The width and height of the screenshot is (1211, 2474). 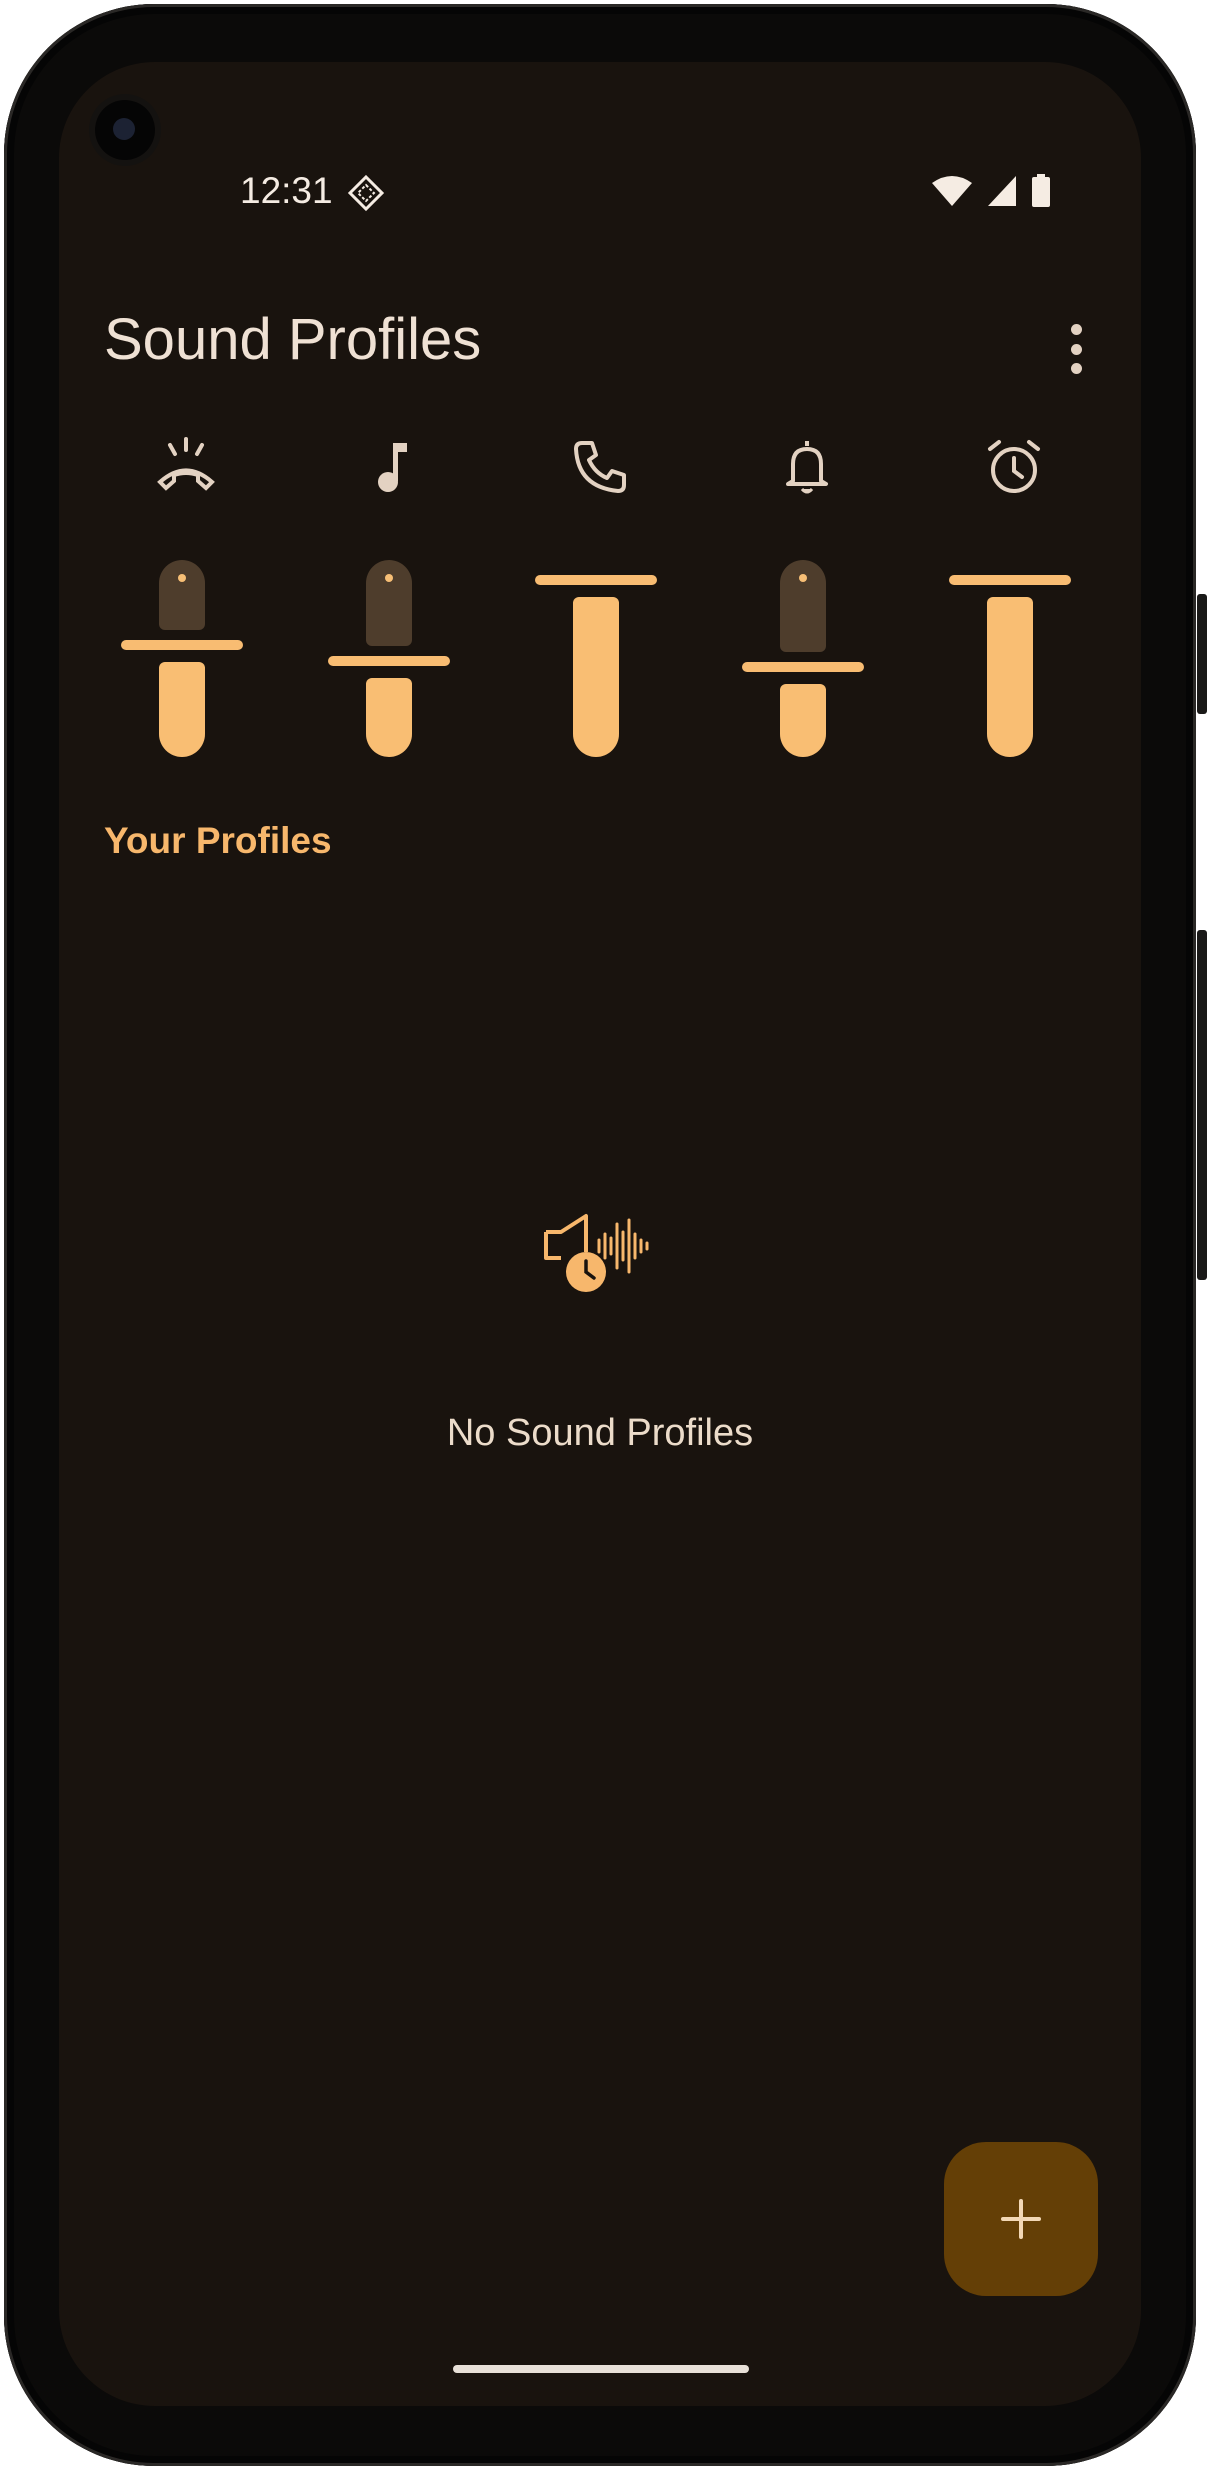 I want to click on volume-slider-call, so click(x=186, y=602).